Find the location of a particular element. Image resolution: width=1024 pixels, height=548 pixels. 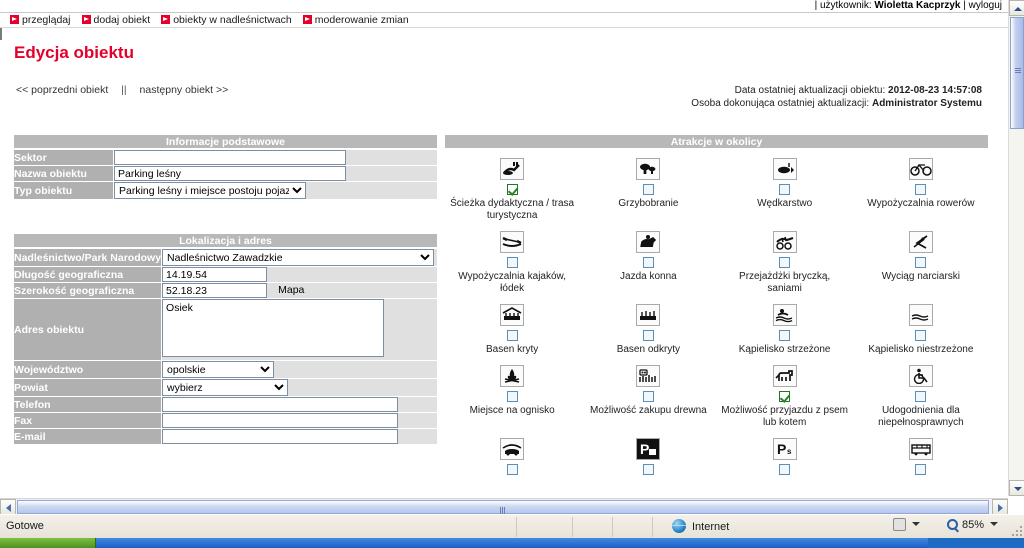

attraction-item: Wędkarstwo is located at coordinates (785, 185).